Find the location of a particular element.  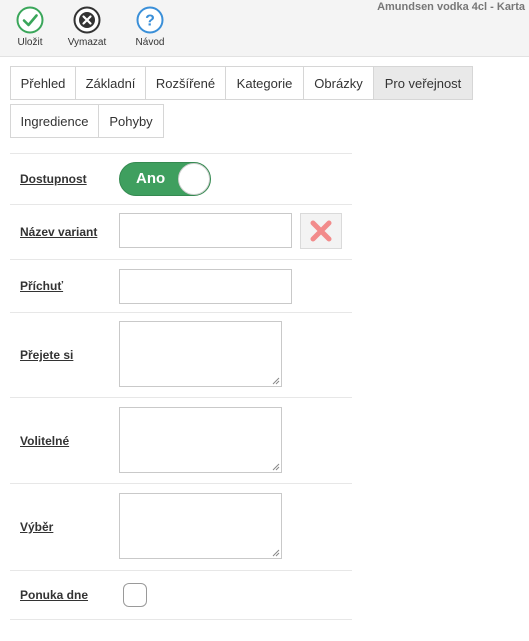

tab-public: Pro veřejnost is located at coordinates (423, 83).